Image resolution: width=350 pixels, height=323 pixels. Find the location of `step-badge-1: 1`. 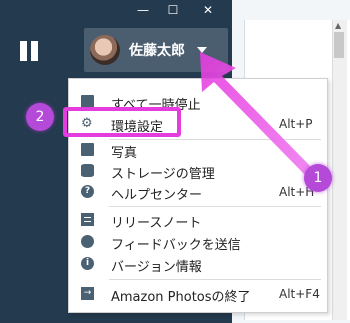

step-badge-1: 1 is located at coordinates (318, 178).